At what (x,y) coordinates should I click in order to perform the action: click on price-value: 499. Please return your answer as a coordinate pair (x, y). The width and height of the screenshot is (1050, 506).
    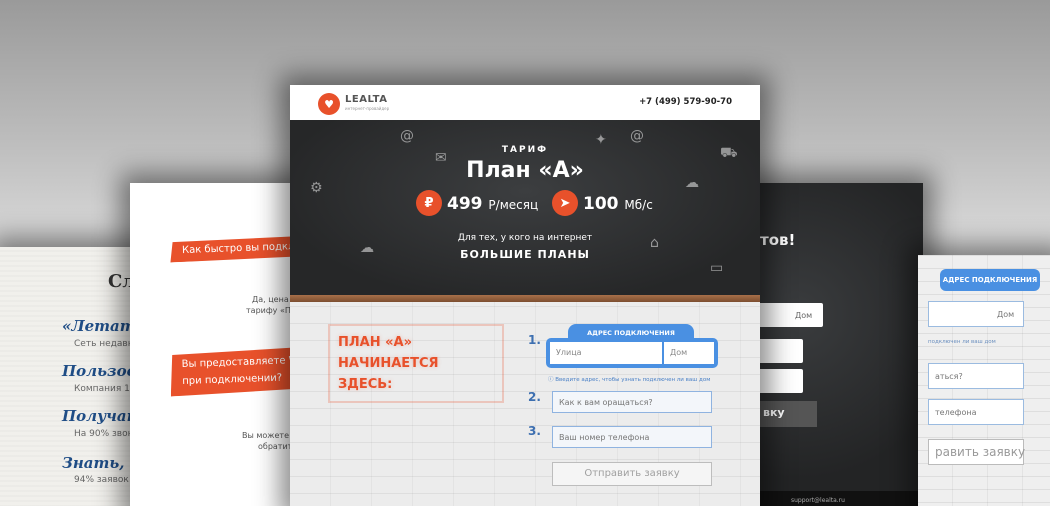
    Looking at the image, I should click on (465, 204).